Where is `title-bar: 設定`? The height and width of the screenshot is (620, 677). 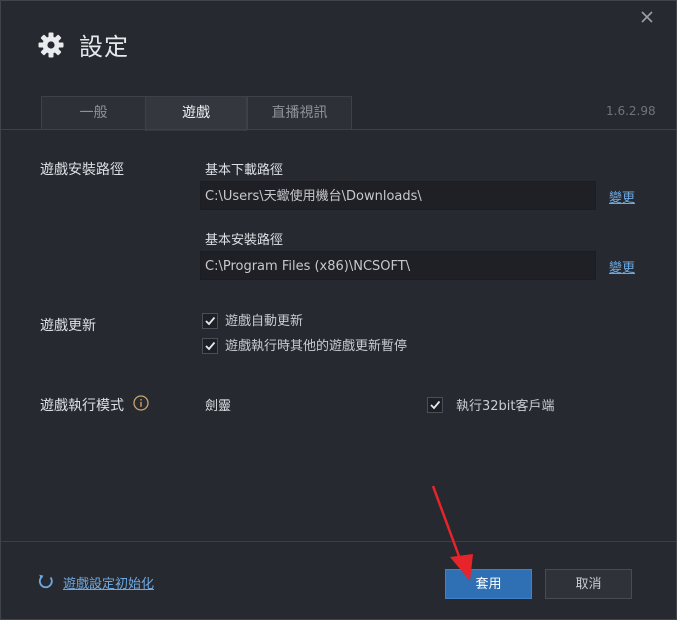 title-bar: 設定 is located at coordinates (338, 46).